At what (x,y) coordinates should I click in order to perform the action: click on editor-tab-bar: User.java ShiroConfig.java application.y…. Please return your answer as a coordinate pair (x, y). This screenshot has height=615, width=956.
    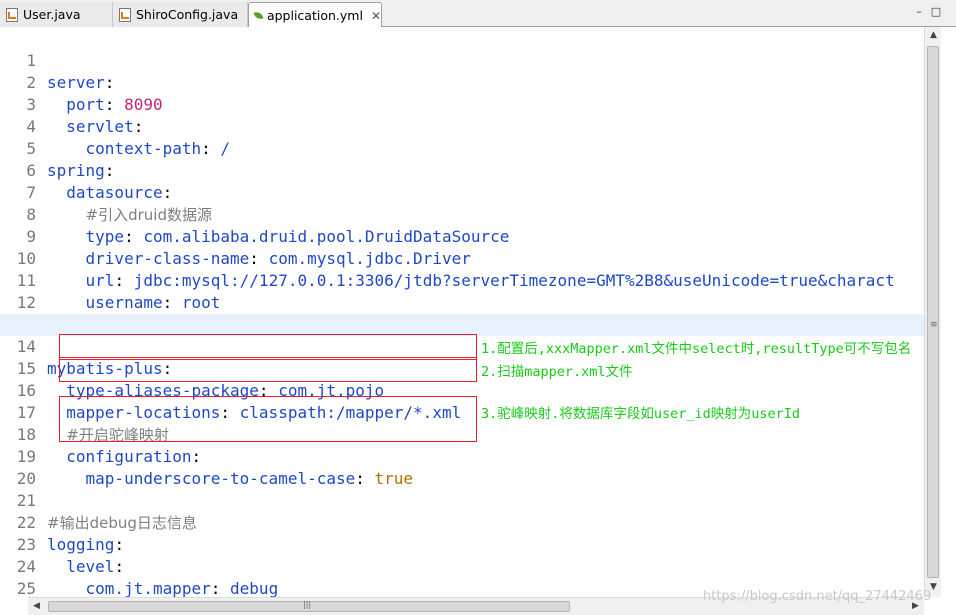
    Looking at the image, I should click on (478, 14).